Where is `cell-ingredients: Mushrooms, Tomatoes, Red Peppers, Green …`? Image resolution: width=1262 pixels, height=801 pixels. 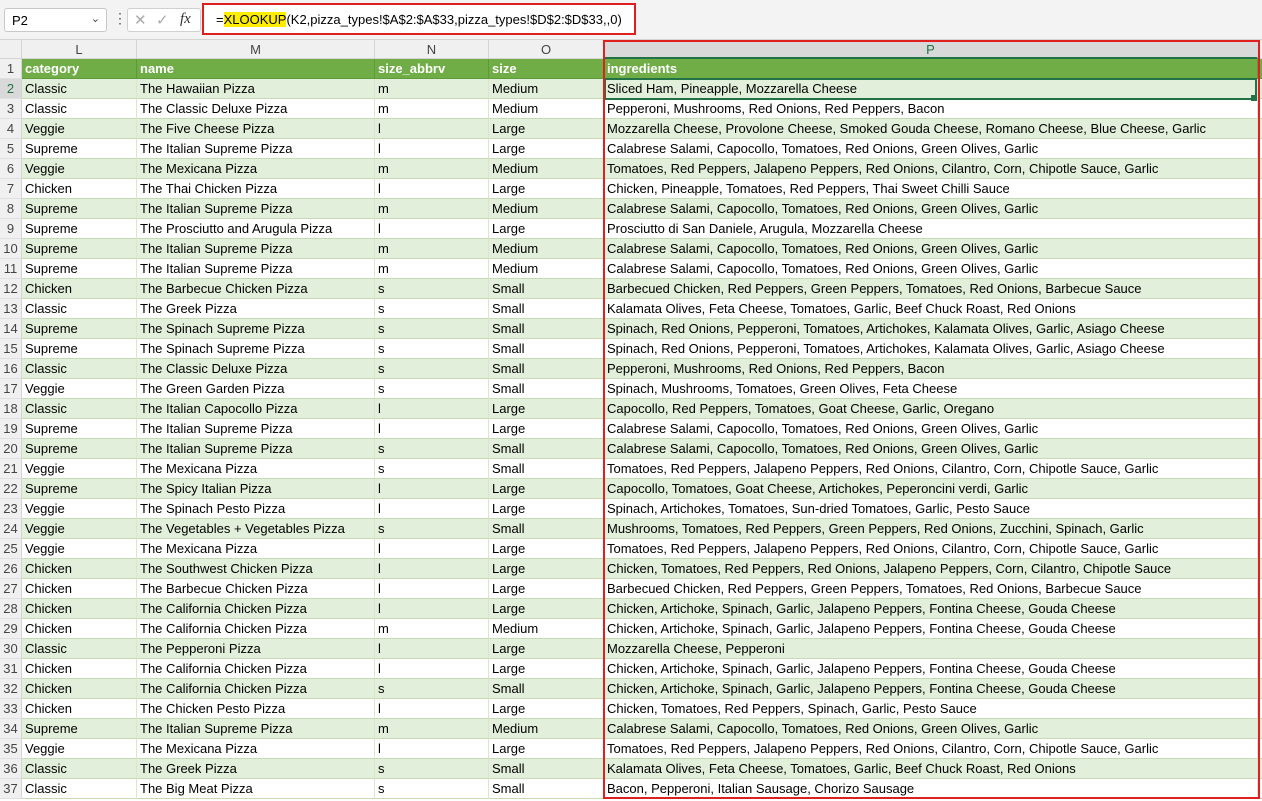 cell-ingredients: Mushrooms, Tomatoes, Red Peppers, Green … is located at coordinates (931, 529).